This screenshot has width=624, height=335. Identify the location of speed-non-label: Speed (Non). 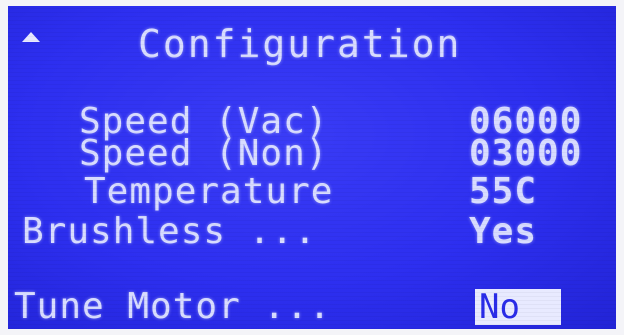
(204, 153).